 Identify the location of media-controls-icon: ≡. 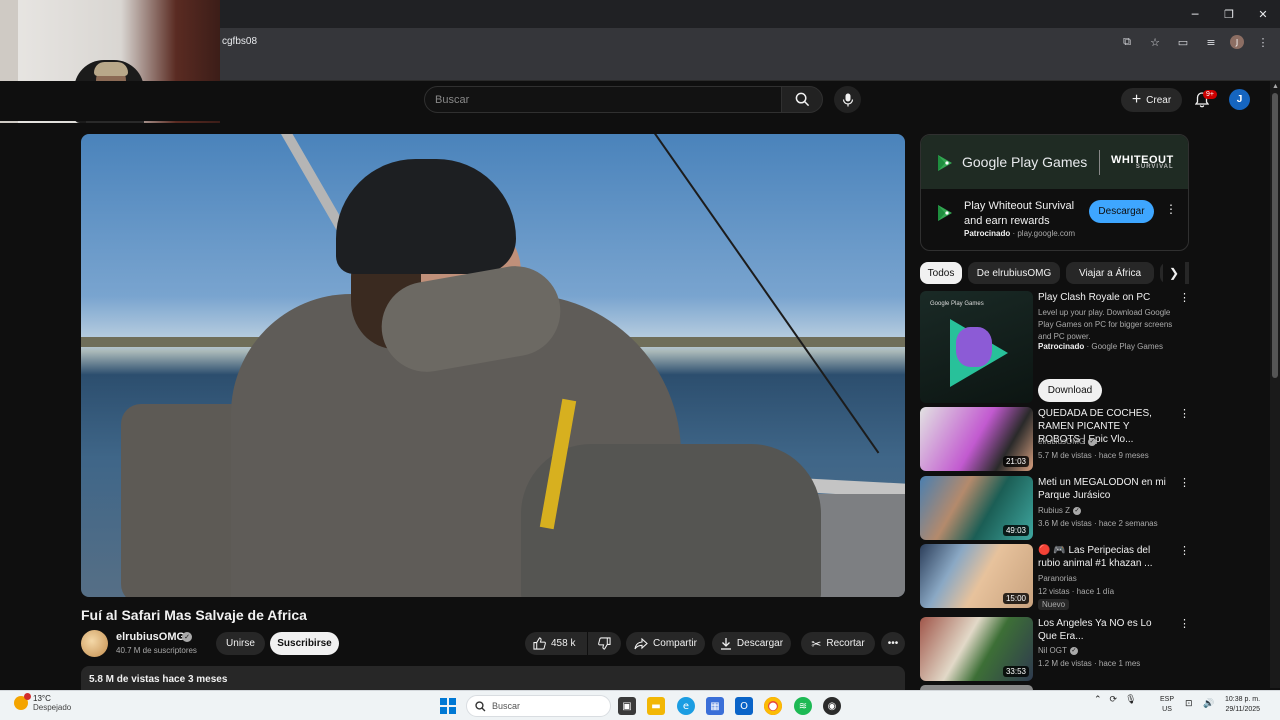
(1211, 42).